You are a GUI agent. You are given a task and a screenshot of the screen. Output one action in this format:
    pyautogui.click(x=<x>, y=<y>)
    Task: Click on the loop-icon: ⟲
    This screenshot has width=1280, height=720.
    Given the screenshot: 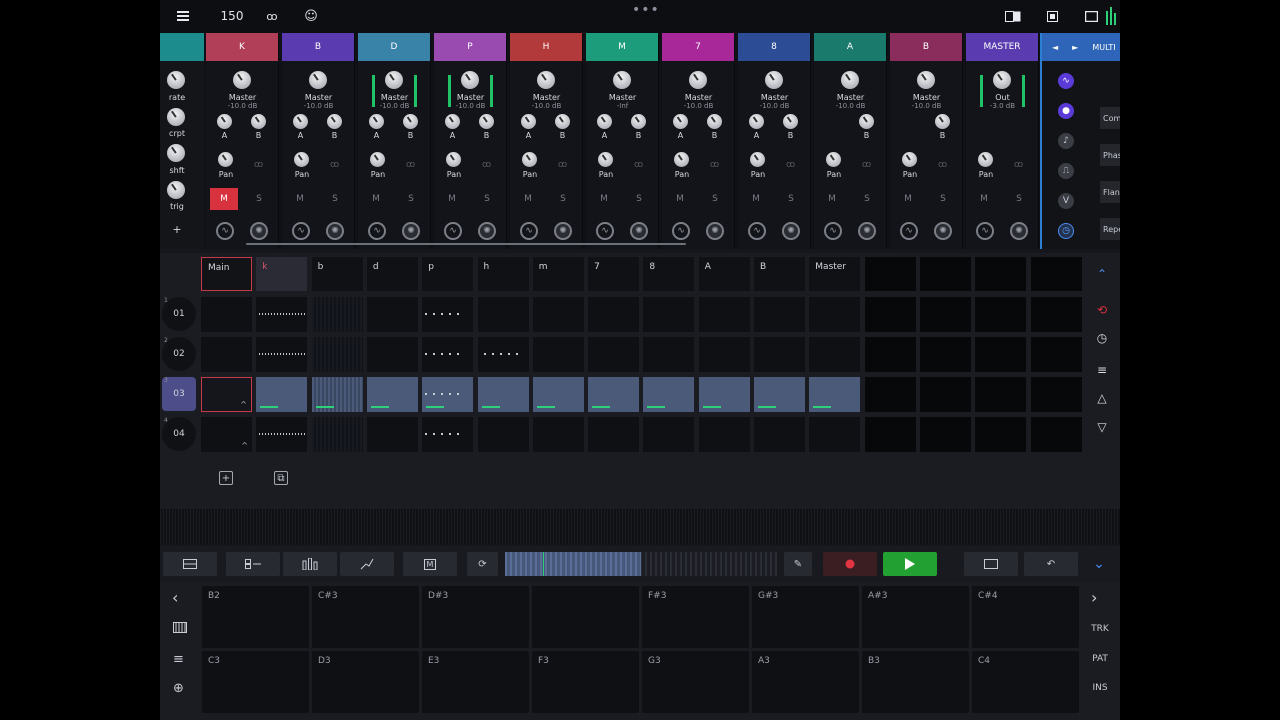 What is the action you would take?
    pyautogui.click(x=1102, y=310)
    